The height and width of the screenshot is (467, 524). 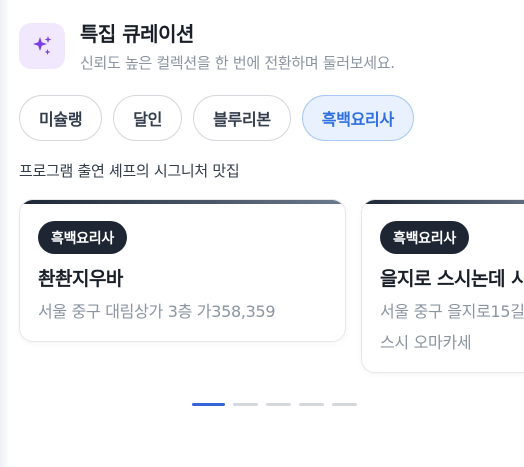 What do you see at coordinates (242, 118) in the screenshot?
I see `tab-blue-ribbon: 블루리본` at bounding box center [242, 118].